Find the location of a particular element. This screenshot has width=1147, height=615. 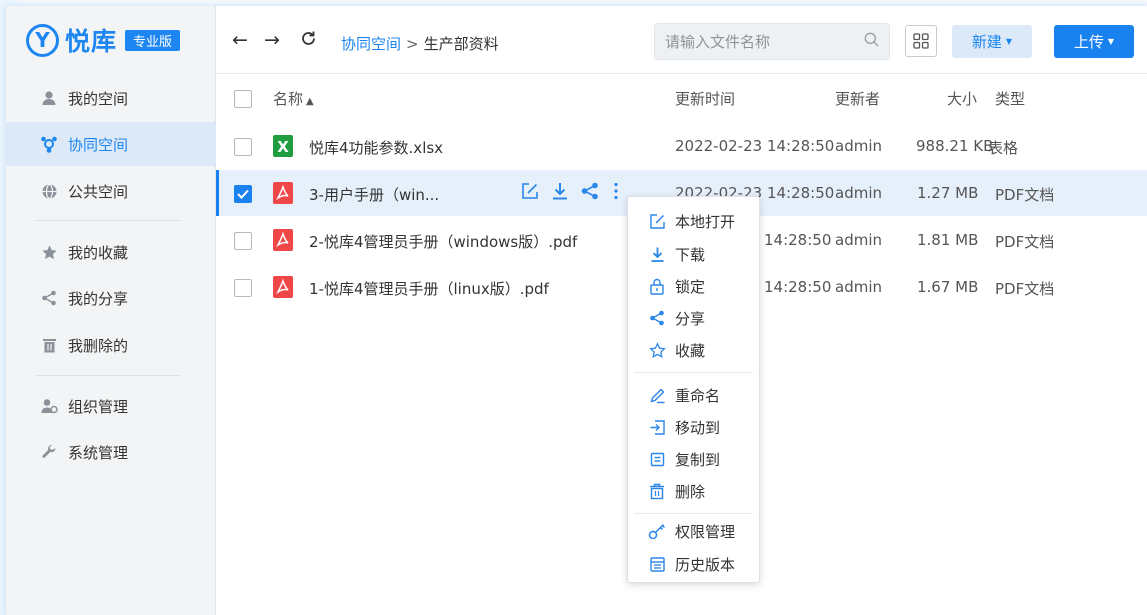

row-quick-actions is located at coordinates (571, 193).